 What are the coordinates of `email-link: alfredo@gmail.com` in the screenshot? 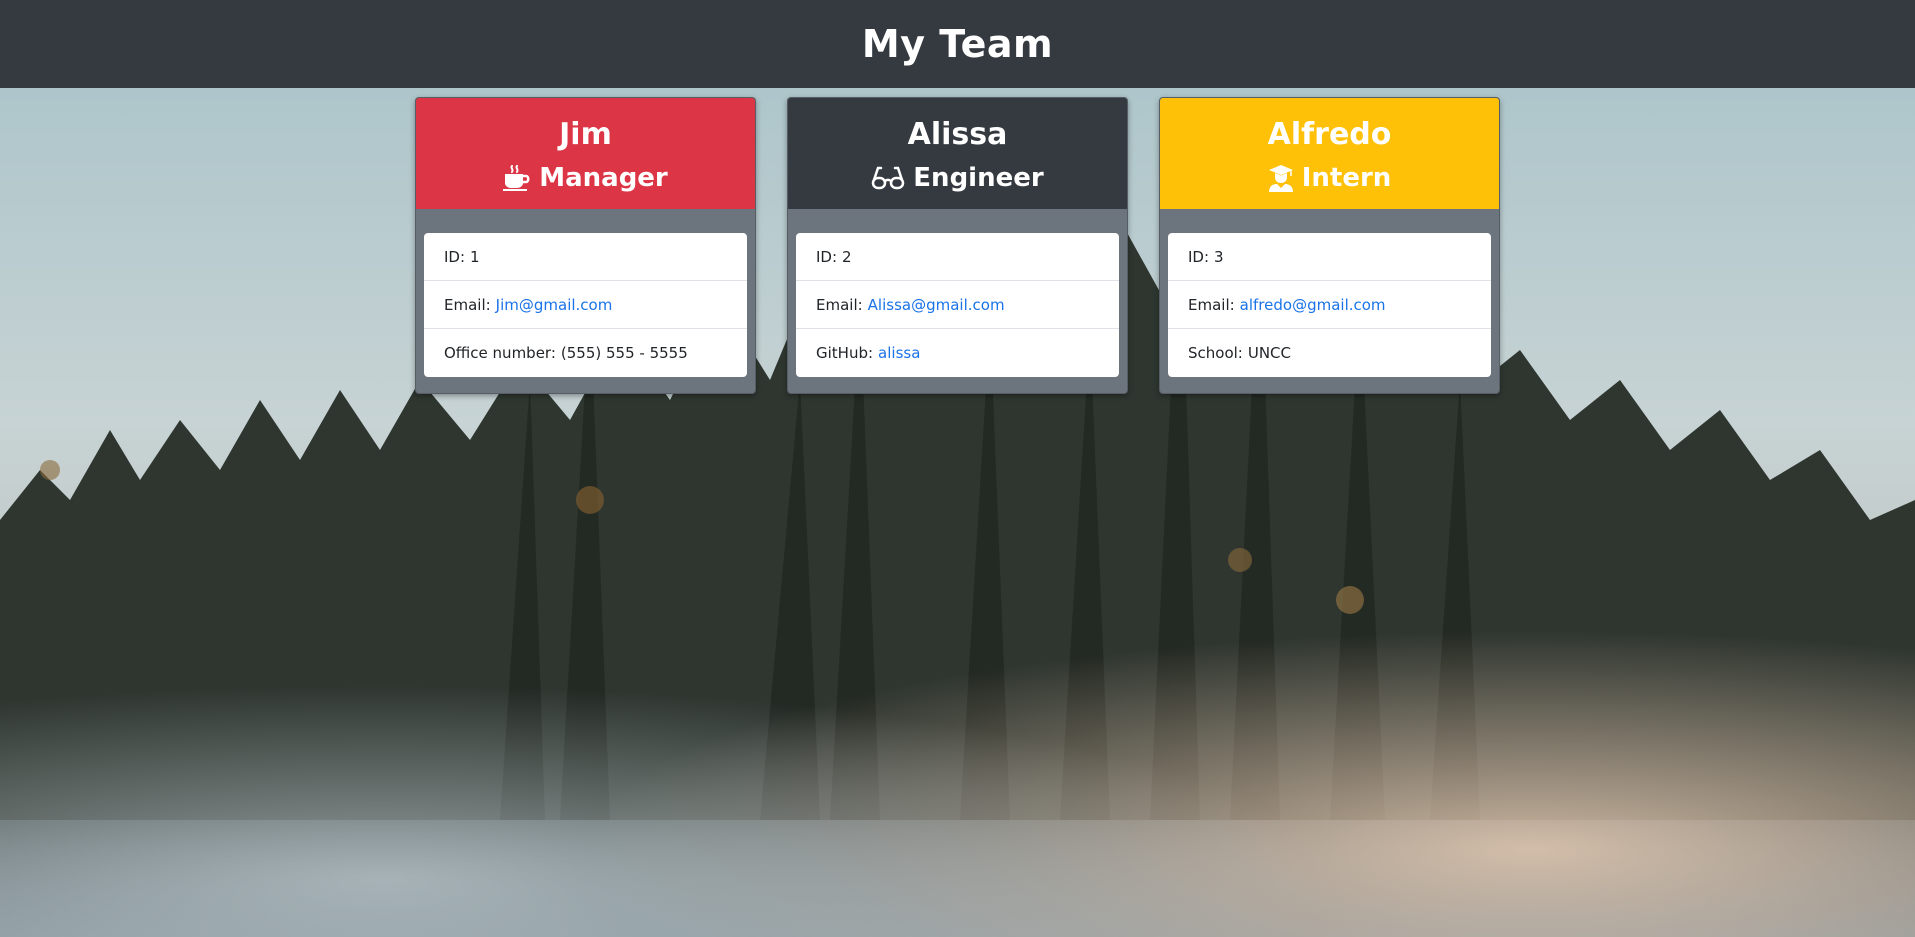 It's located at (1313, 305).